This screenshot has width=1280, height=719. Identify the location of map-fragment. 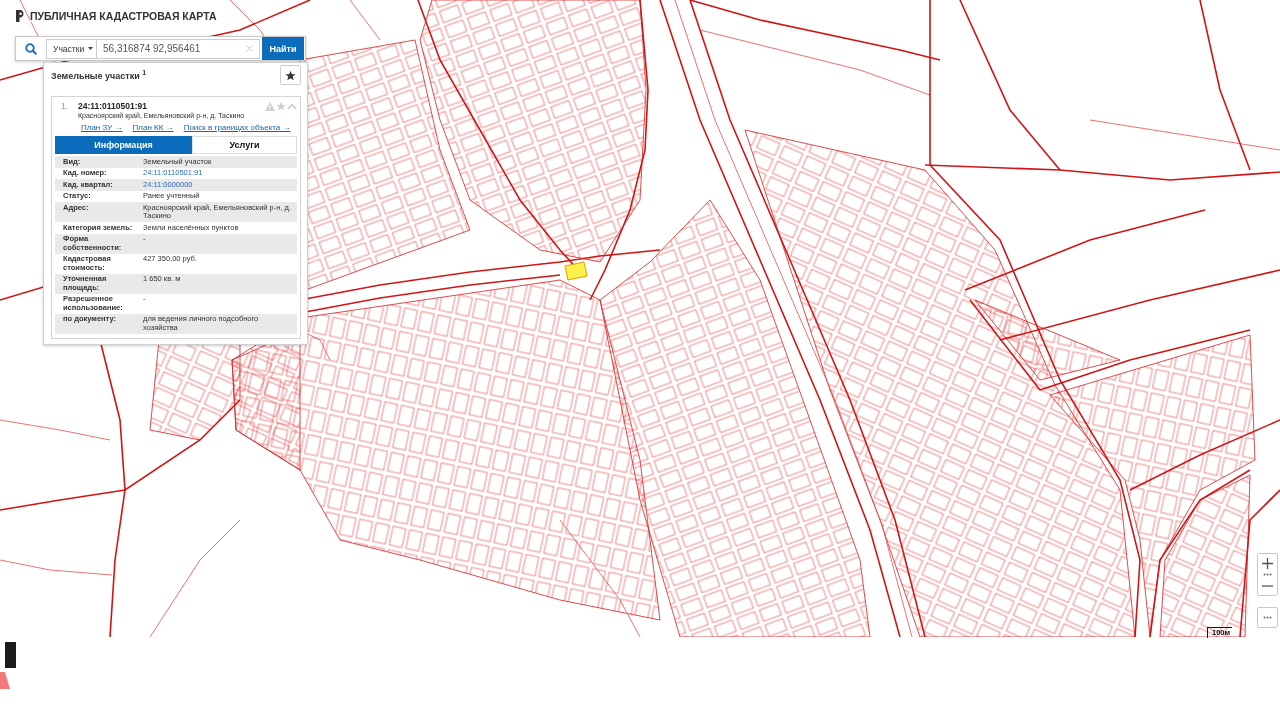
(5, 680).